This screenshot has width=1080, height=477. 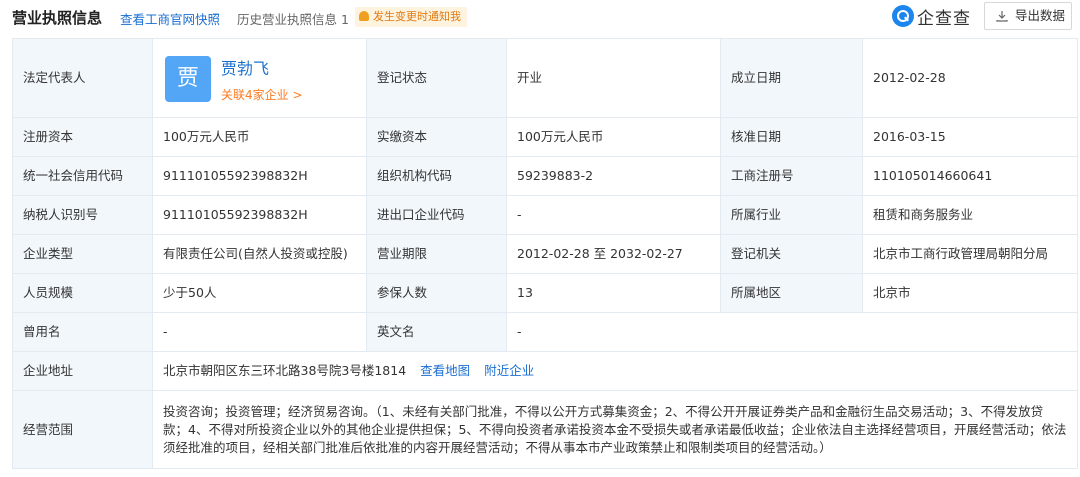 I want to click on import-export-value: -, so click(x=613, y=215).